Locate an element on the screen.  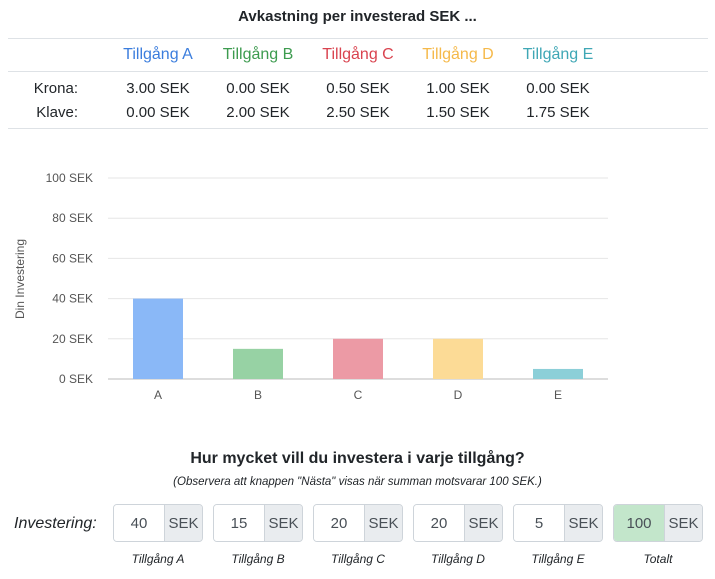
investment-input-e: 5 is located at coordinates (539, 523).